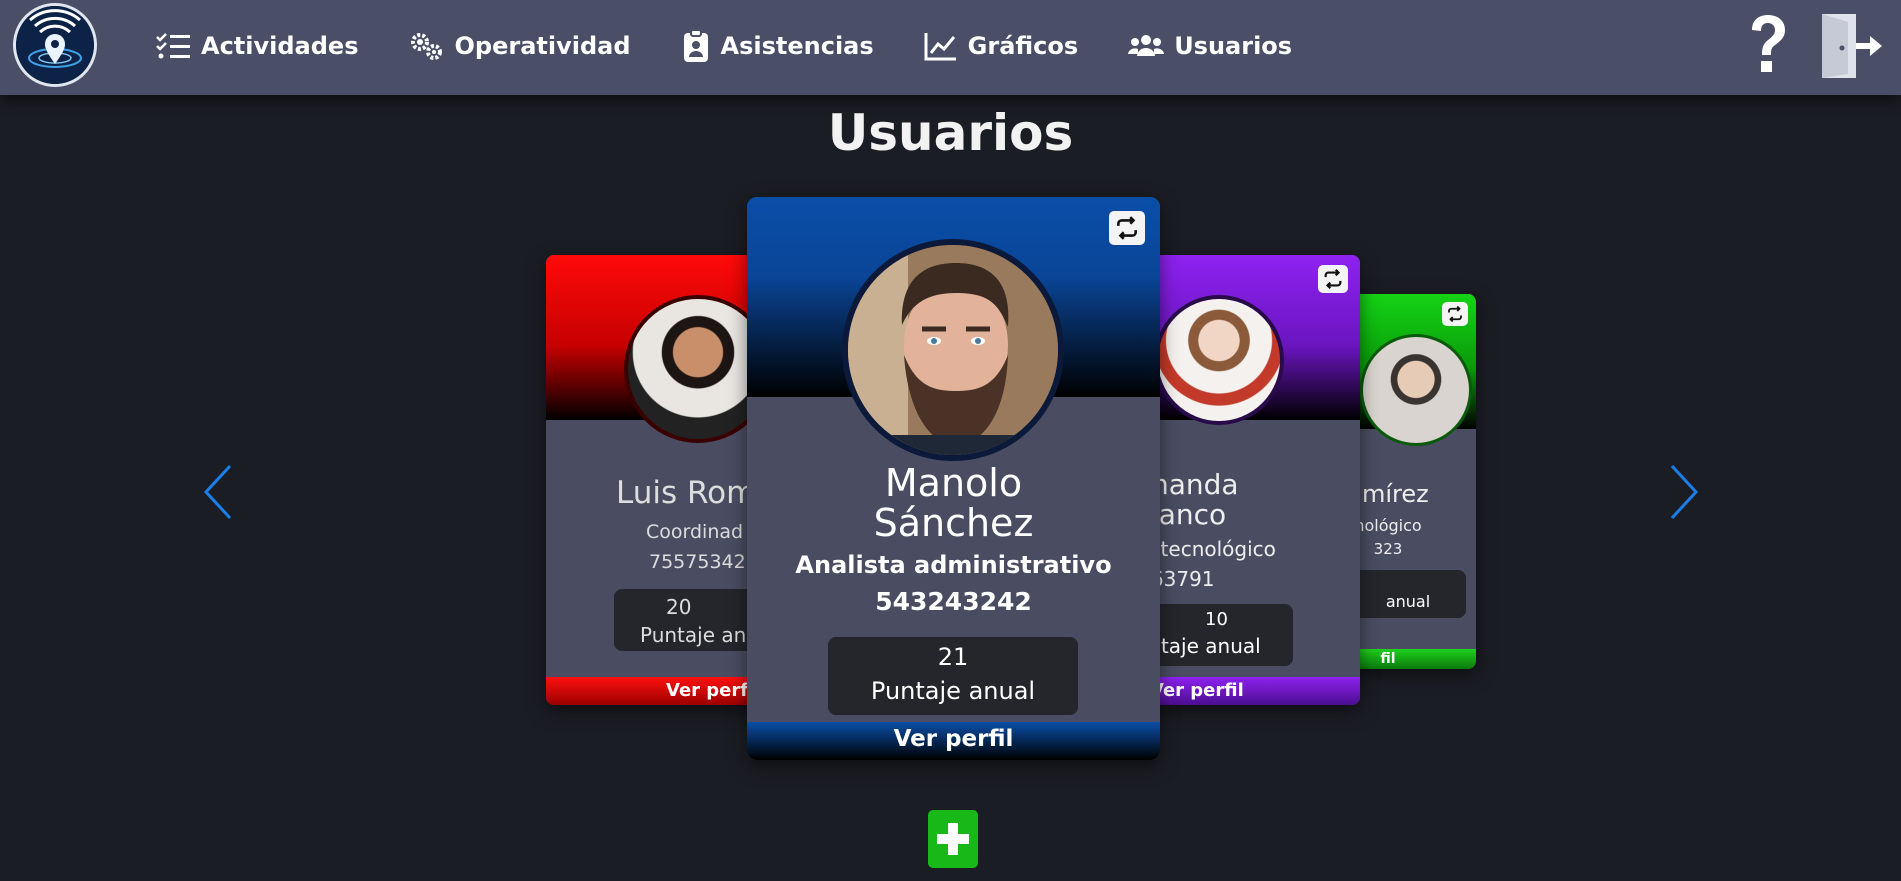 The height and width of the screenshot is (881, 1901). I want to click on nav-operatividad-label: Operatividad, so click(542, 46).